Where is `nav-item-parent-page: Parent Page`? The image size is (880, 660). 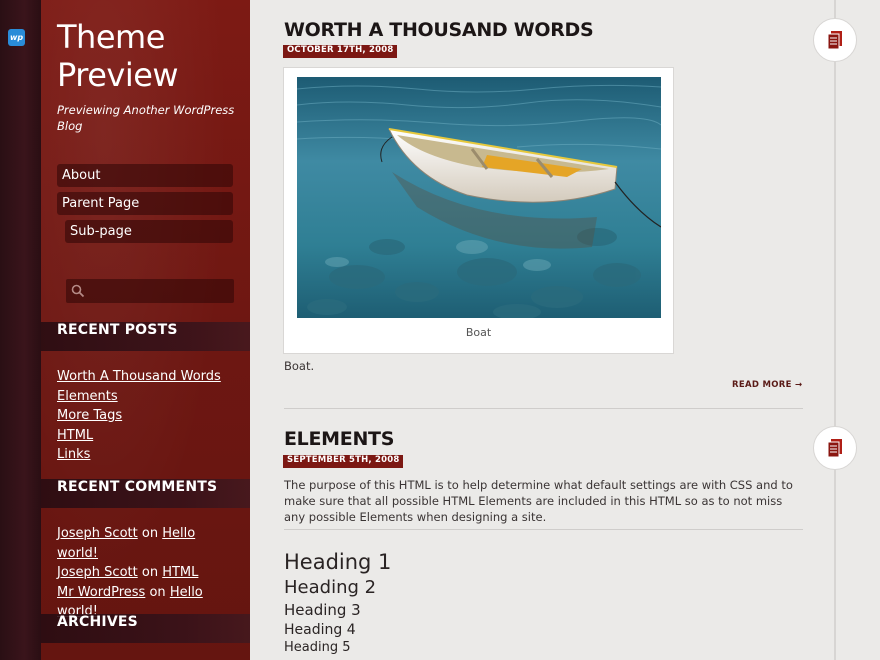 nav-item-parent-page: Parent Page is located at coordinates (145, 203).